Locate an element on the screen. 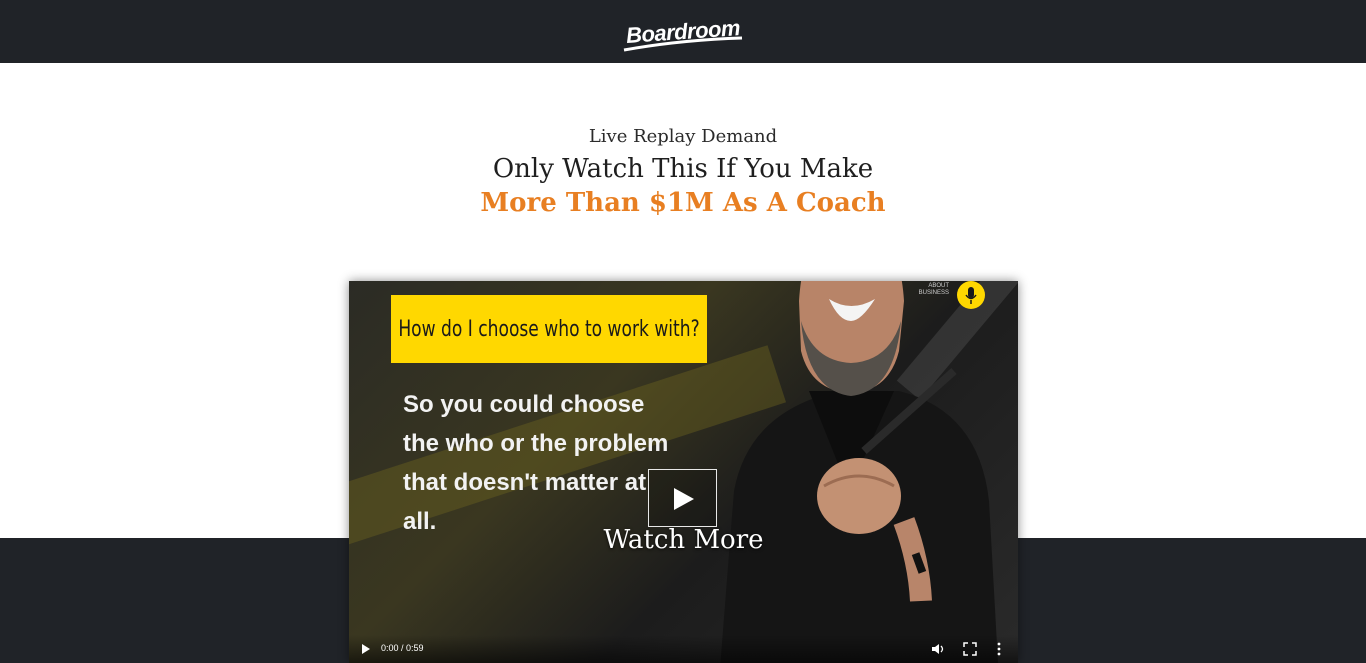 This screenshot has width=1366, height=663. top-bar: Boardroom is located at coordinates (683, 31).